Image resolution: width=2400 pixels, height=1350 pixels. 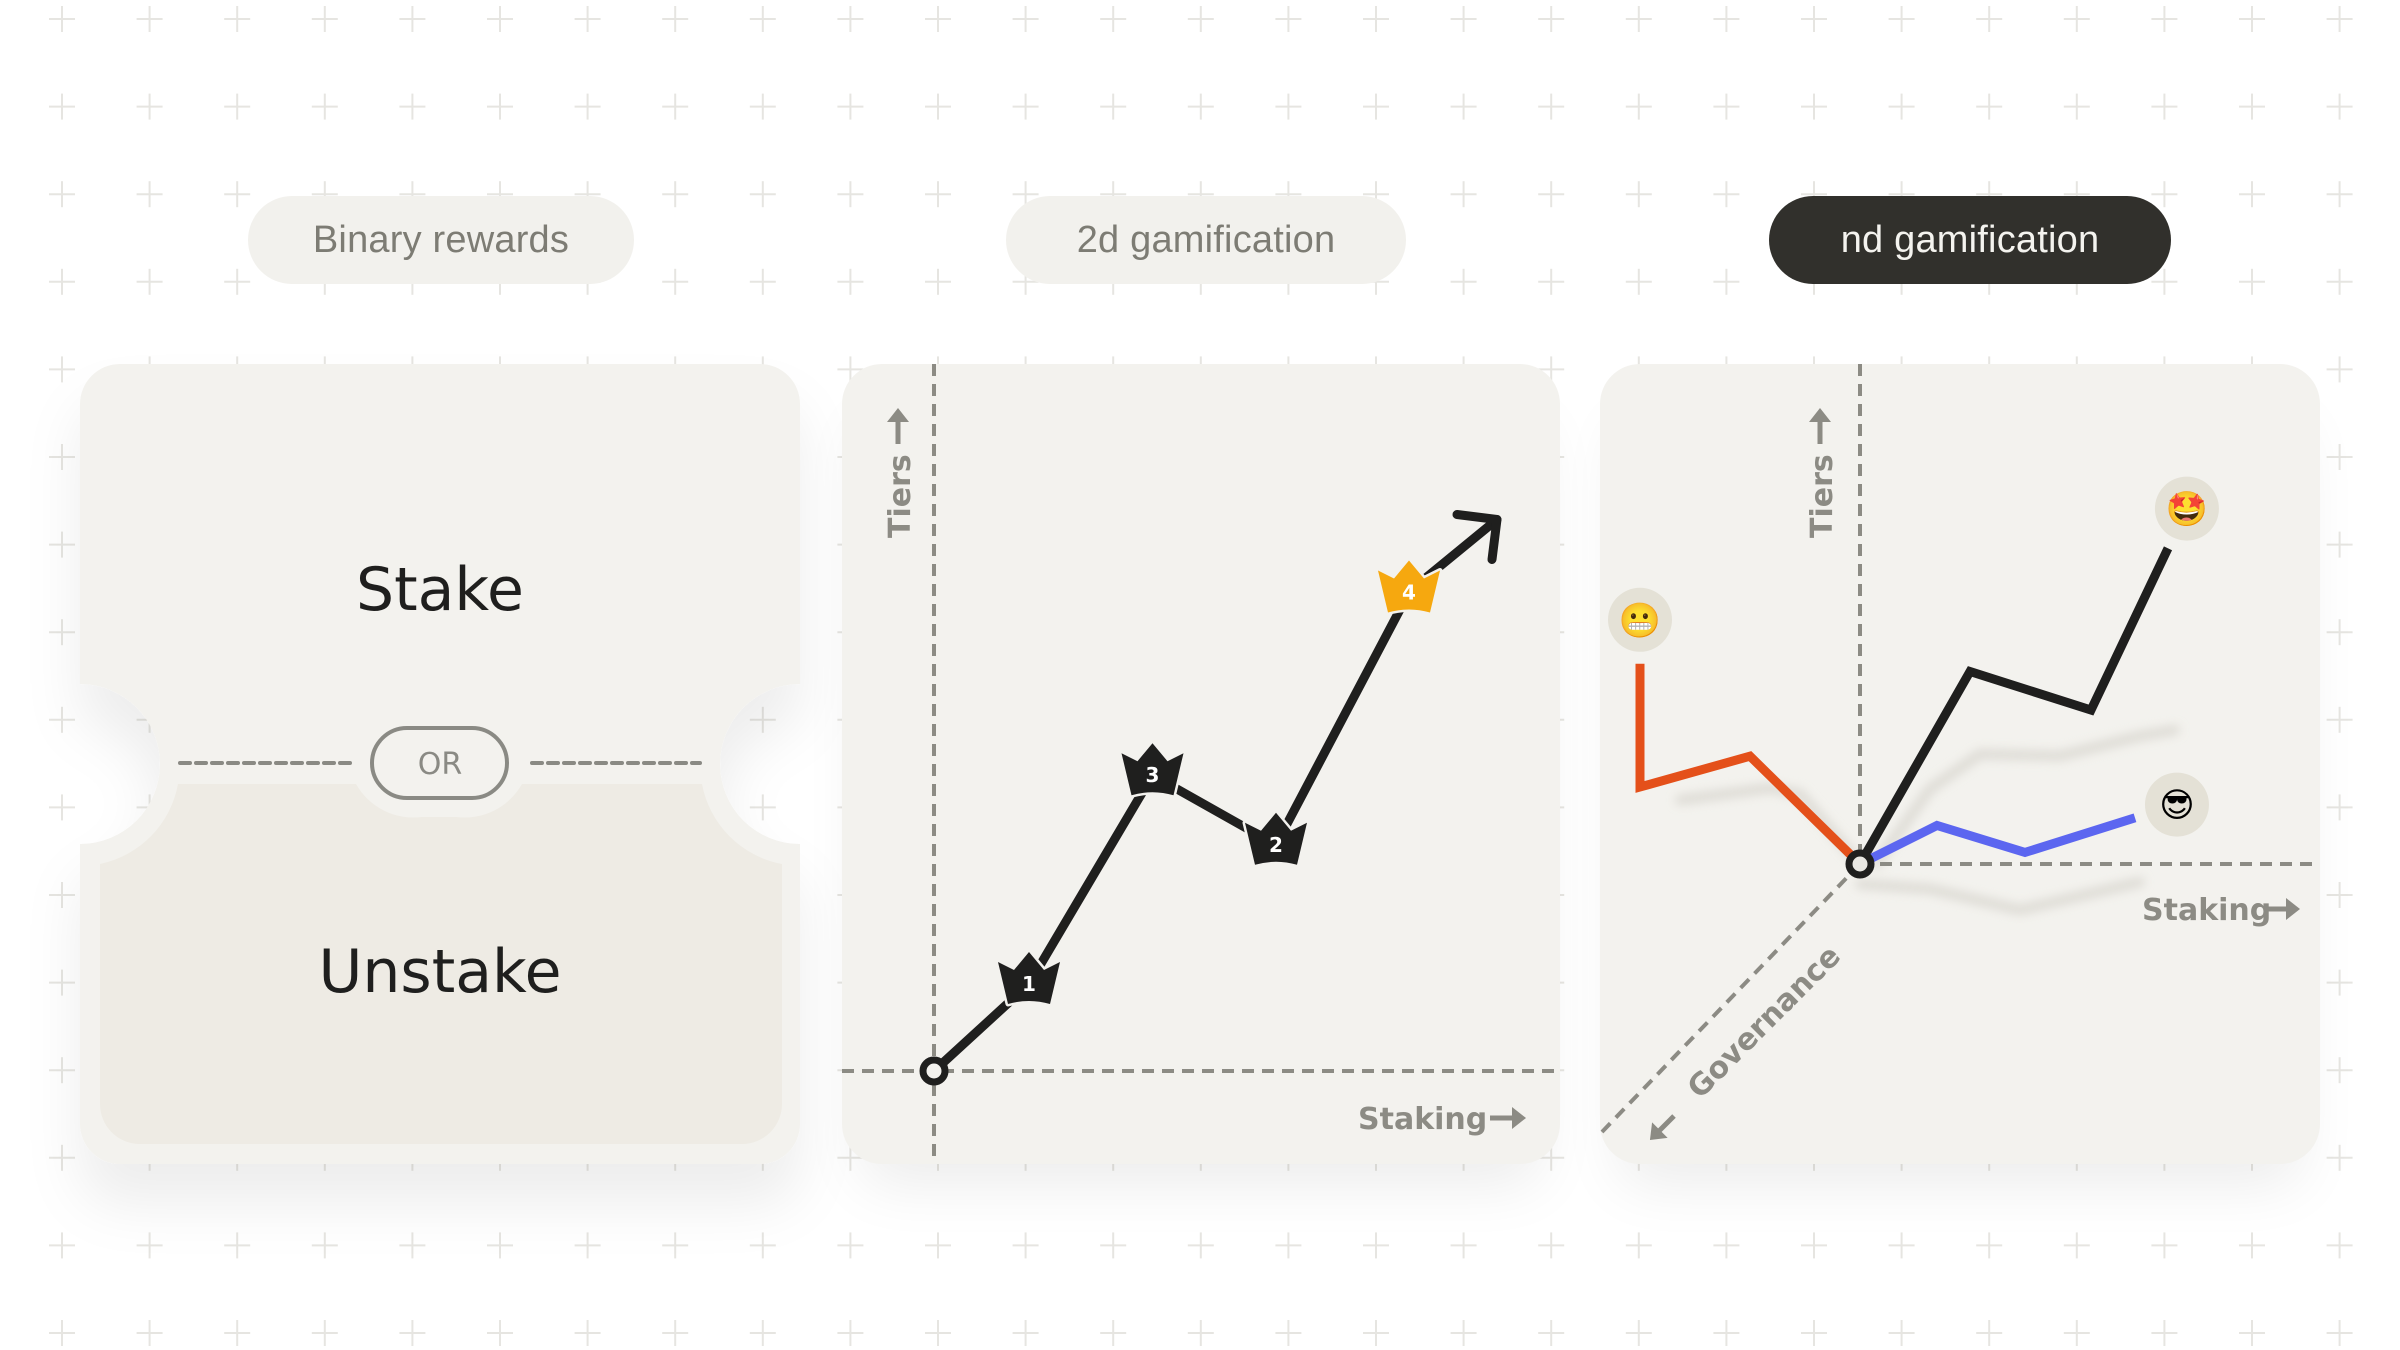 I want to click on star-struck-face-icon: 🤩, so click(x=2186, y=508).